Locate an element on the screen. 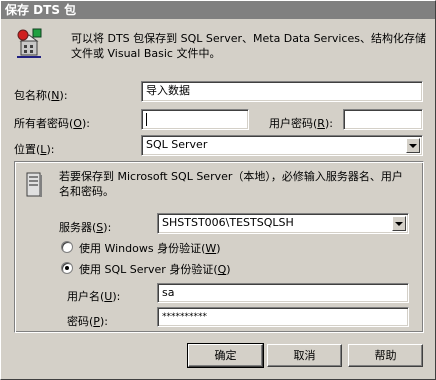 The width and height of the screenshot is (436, 380). auth-sql-radio is located at coordinates (67, 268).